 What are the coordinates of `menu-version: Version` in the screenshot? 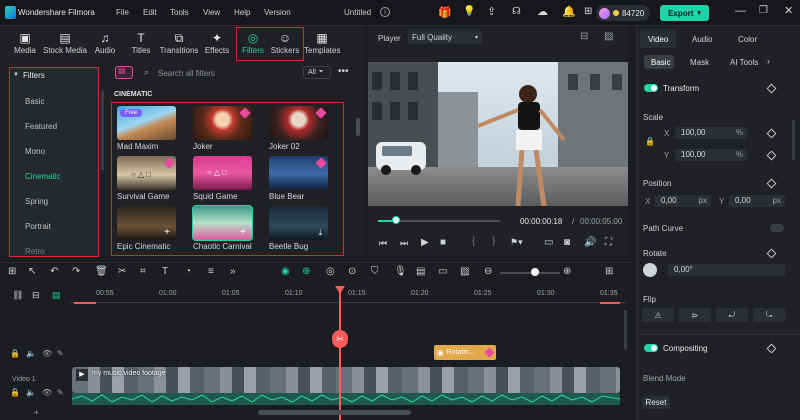 It's located at (277, 12).